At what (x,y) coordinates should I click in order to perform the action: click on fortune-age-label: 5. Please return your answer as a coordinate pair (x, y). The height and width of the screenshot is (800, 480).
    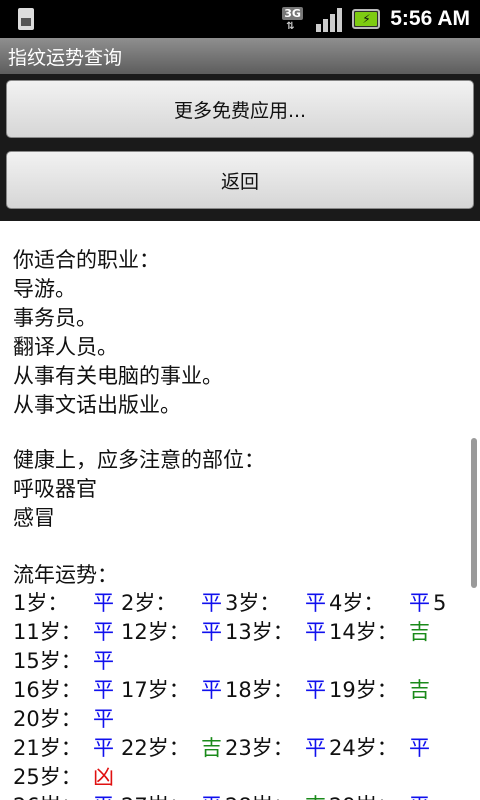
    Looking at the image, I should click on (440, 603).